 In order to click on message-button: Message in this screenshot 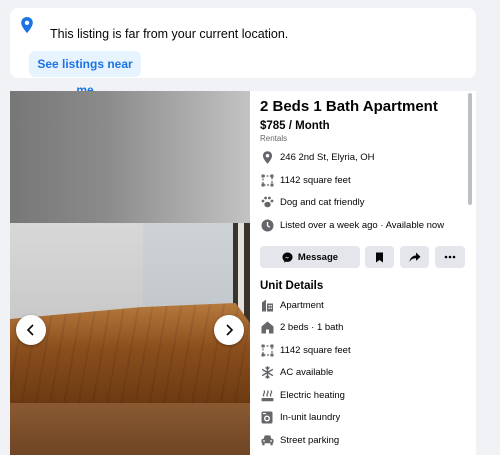, I will do `click(310, 257)`.